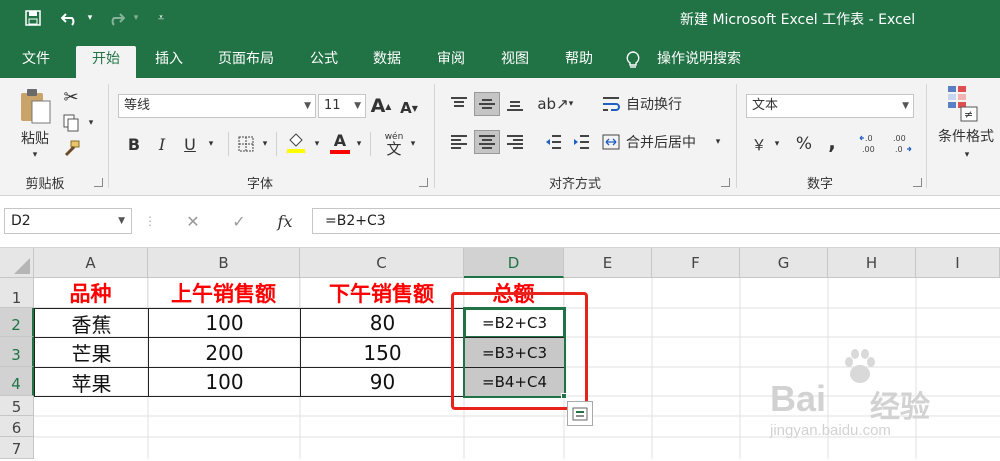 The width and height of the screenshot is (1000, 461). I want to click on cut-icon: ✂, so click(71, 97).